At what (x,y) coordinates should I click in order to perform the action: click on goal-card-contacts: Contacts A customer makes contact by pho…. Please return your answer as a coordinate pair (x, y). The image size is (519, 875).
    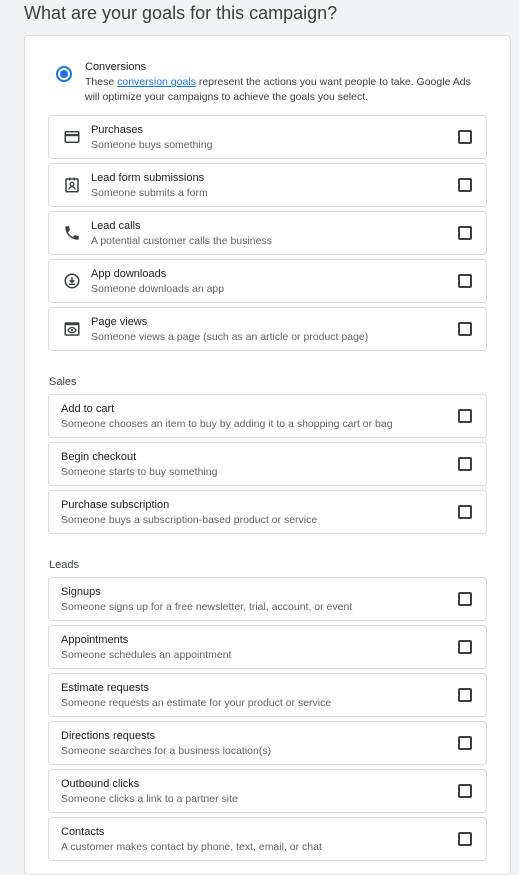
    Looking at the image, I should click on (267, 839).